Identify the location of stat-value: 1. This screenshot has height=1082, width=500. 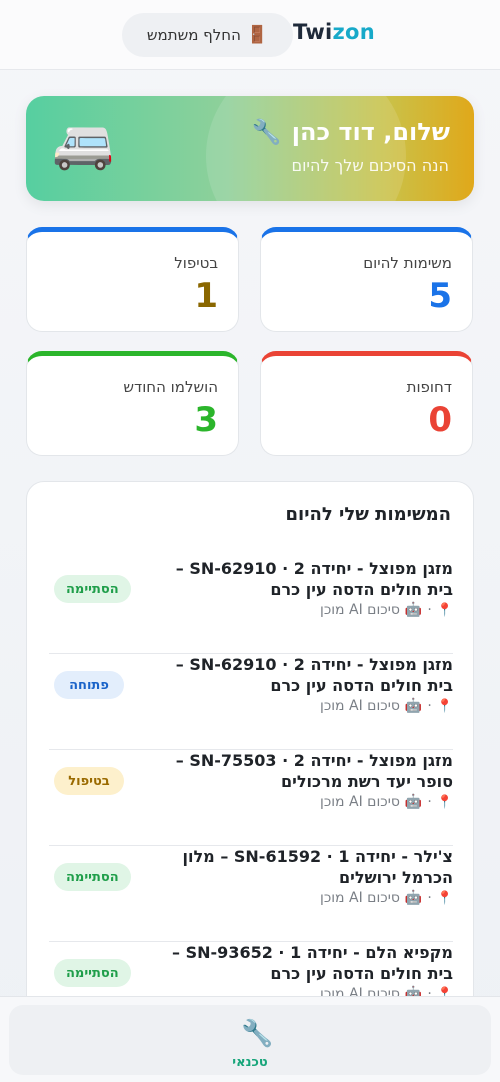
(206, 296).